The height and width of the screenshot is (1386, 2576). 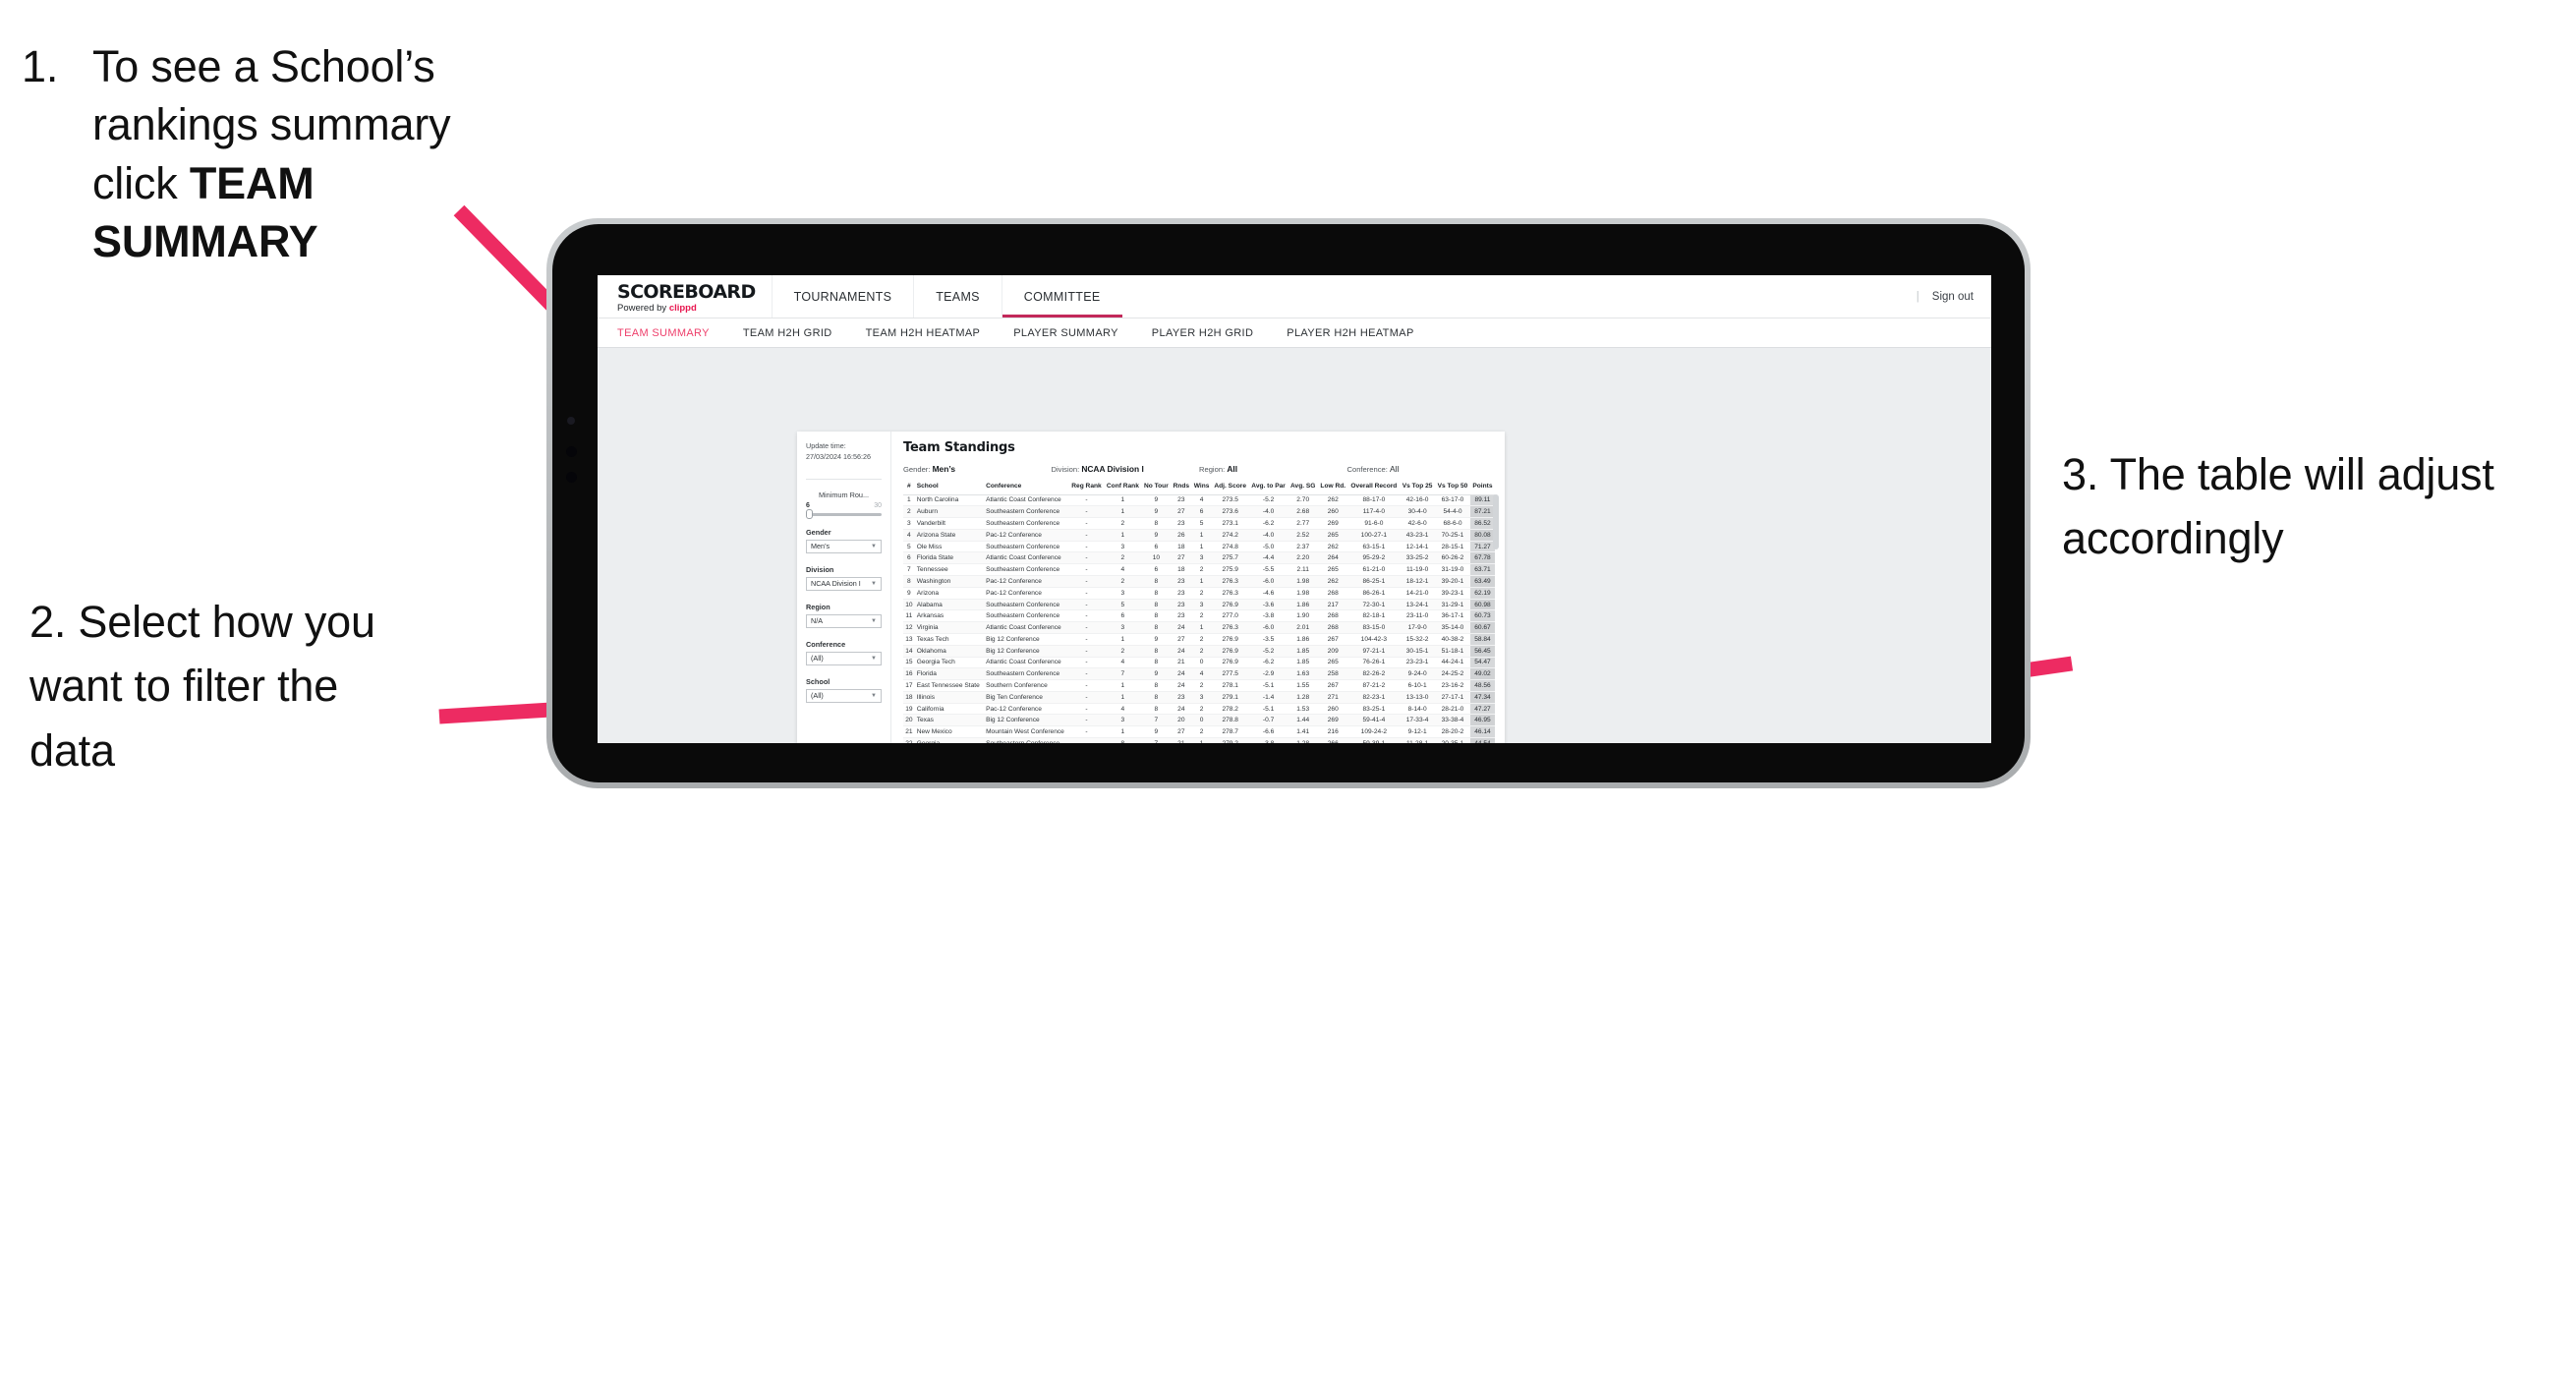 What do you see at coordinates (844, 515) in the screenshot?
I see `slider-track` at bounding box center [844, 515].